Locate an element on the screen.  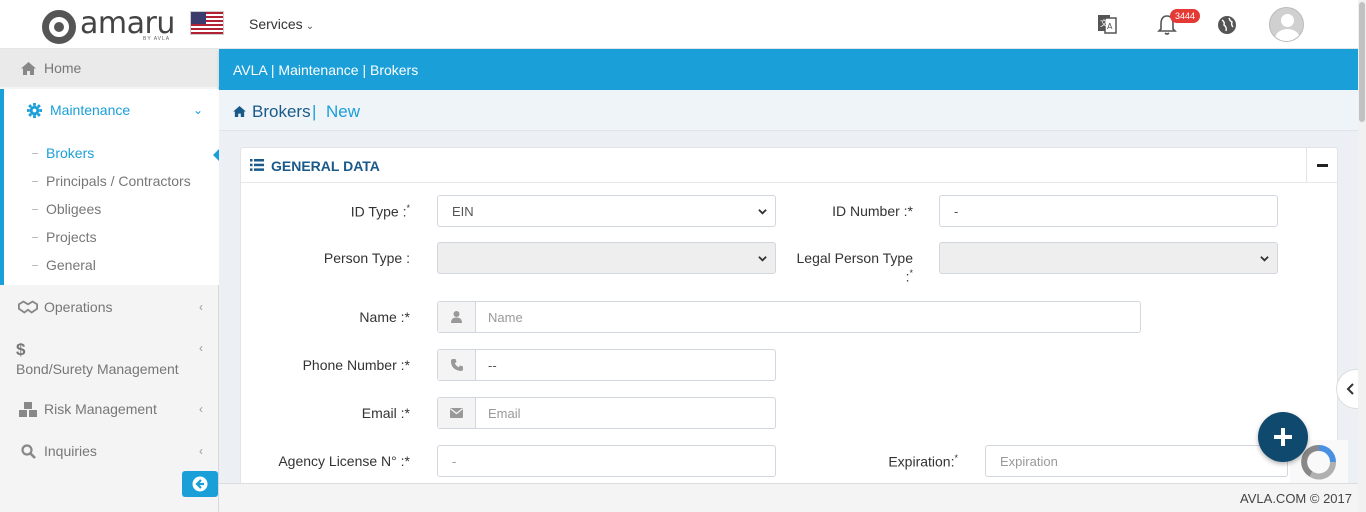
services-menu: Services ⌄ is located at coordinates (281, 24).